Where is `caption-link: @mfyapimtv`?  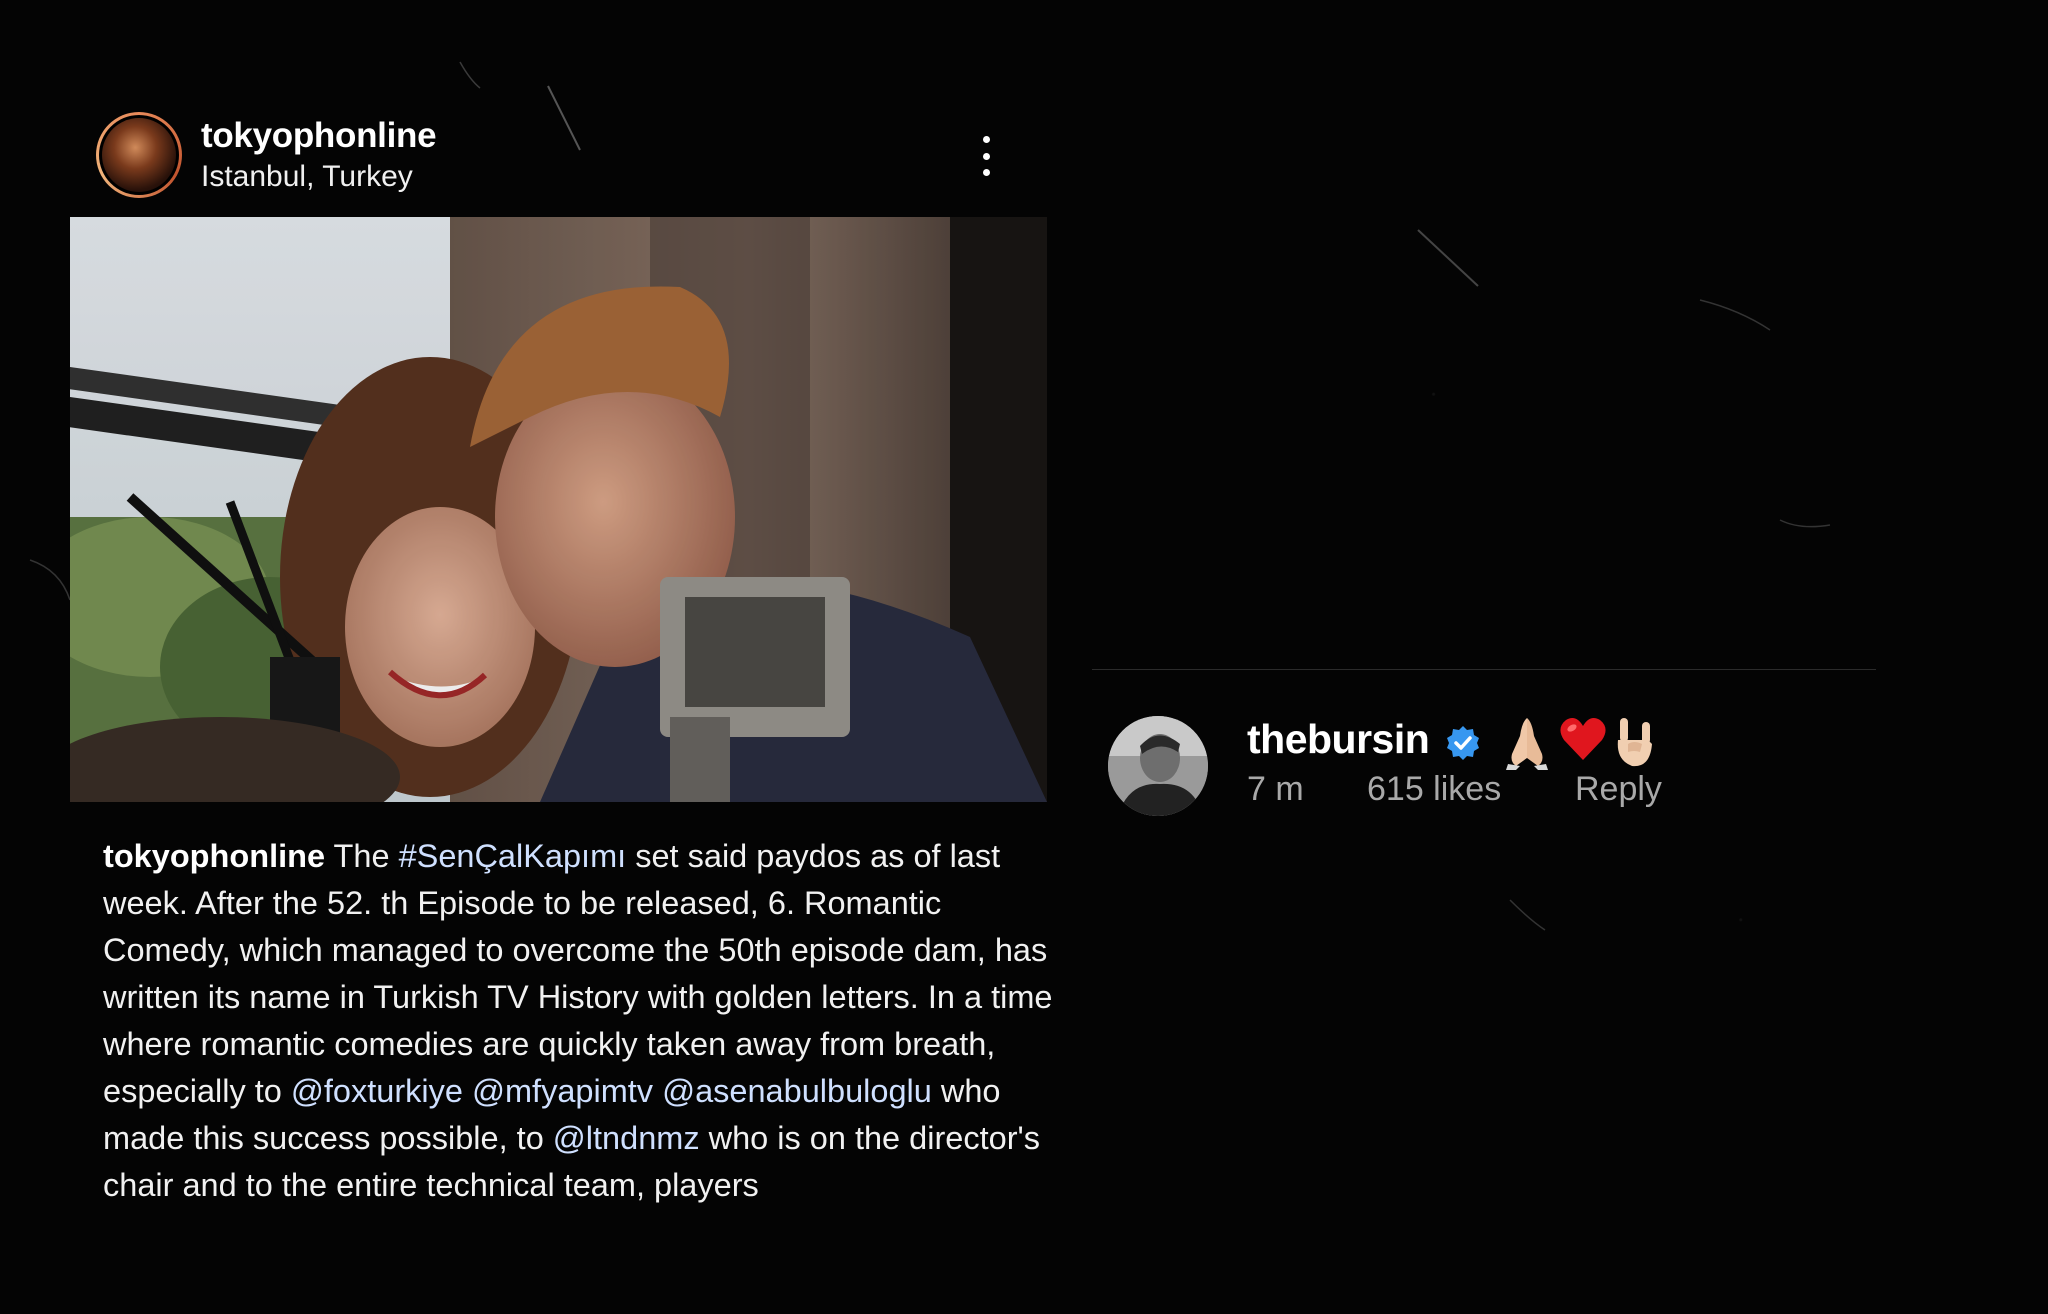 caption-link: @mfyapimtv is located at coordinates (562, 1091).